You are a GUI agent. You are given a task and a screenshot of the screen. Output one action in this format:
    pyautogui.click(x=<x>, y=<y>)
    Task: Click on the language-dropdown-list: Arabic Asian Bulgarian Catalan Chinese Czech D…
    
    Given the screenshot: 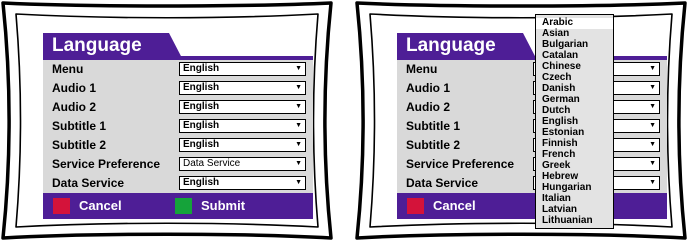 What is the action you would take?
    pyautogui.click(x=574, y=121)
    